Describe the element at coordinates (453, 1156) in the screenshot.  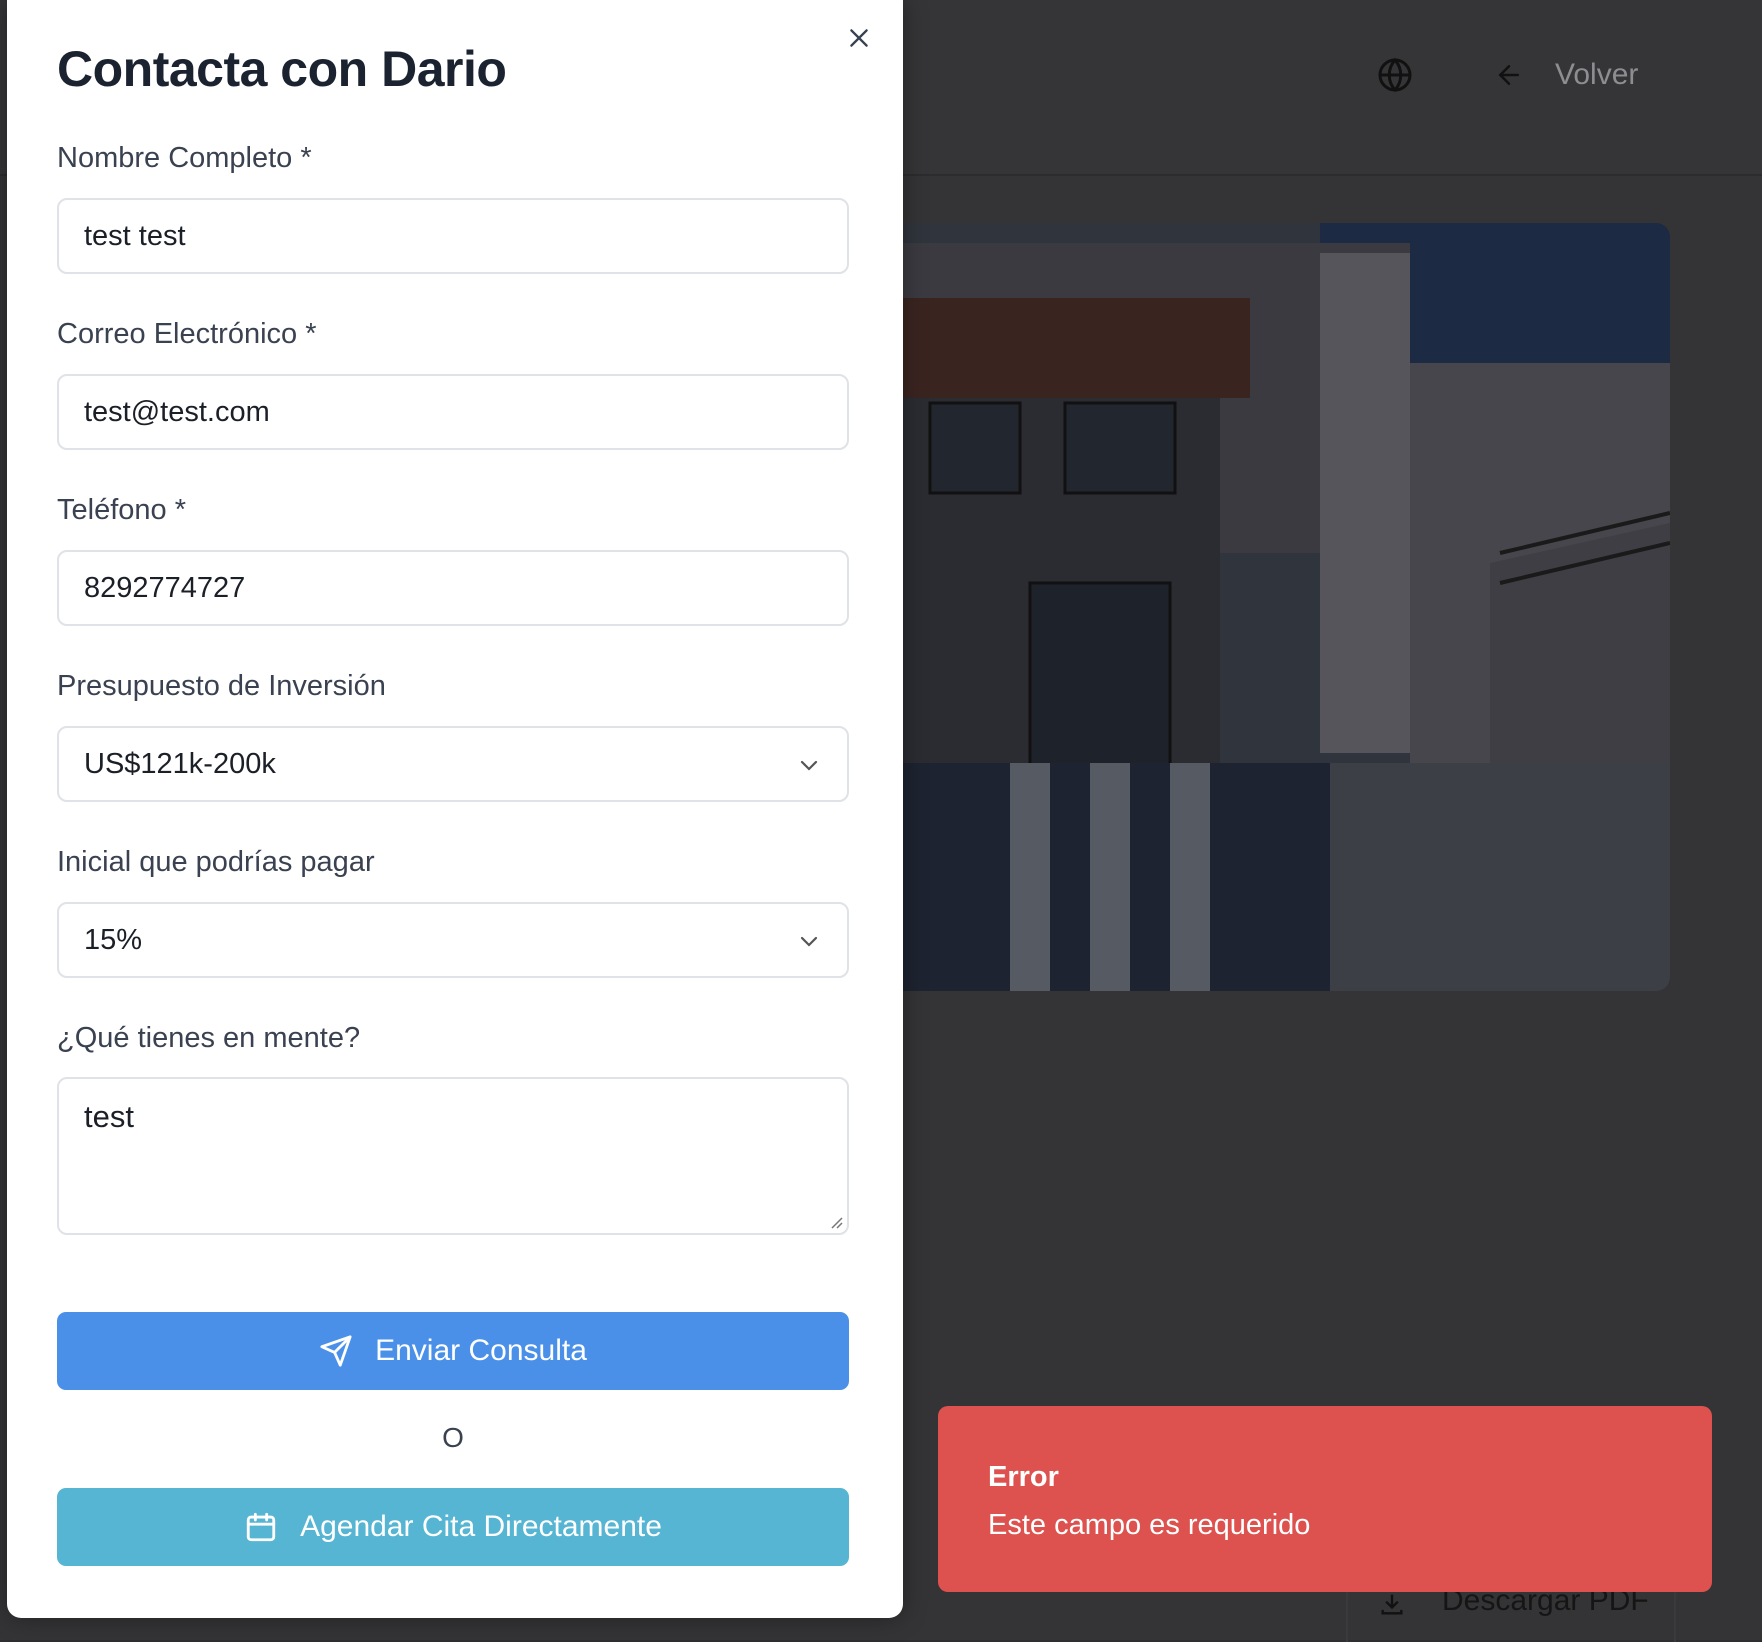
I see `message-textarea: test` at that location.